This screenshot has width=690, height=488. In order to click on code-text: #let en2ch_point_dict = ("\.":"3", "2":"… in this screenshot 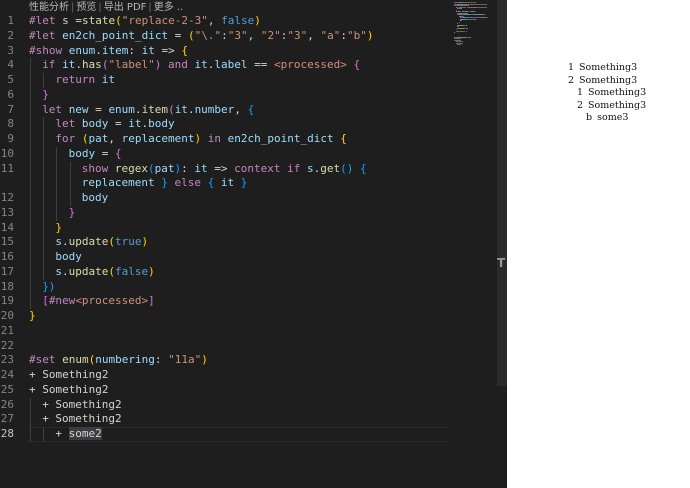, I will do `click(201, 36)`.